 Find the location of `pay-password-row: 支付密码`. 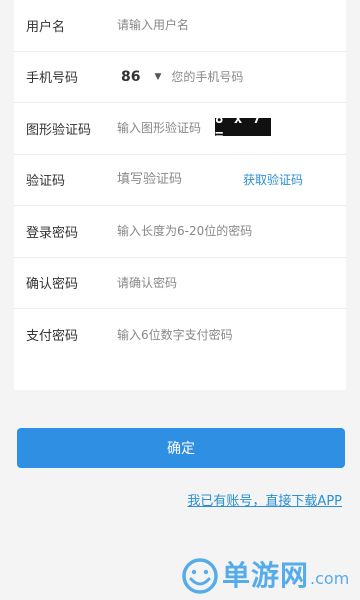

pay-password-row: 支付密码 is located at coordinates (180, 335).